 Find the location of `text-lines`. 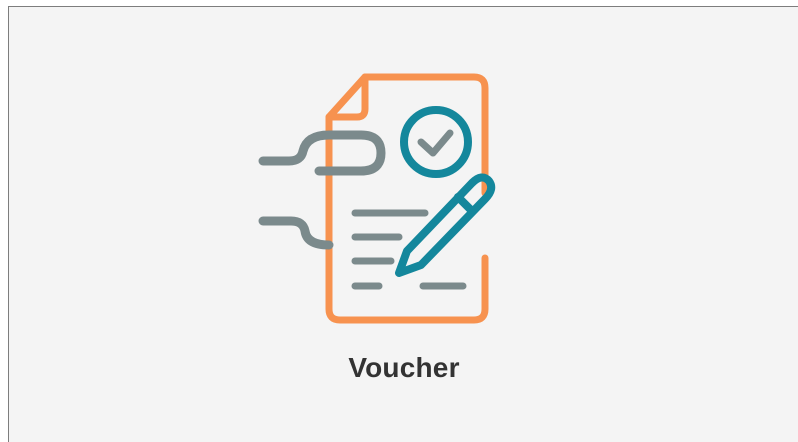

text-lines is located at coordinates (409, 249).